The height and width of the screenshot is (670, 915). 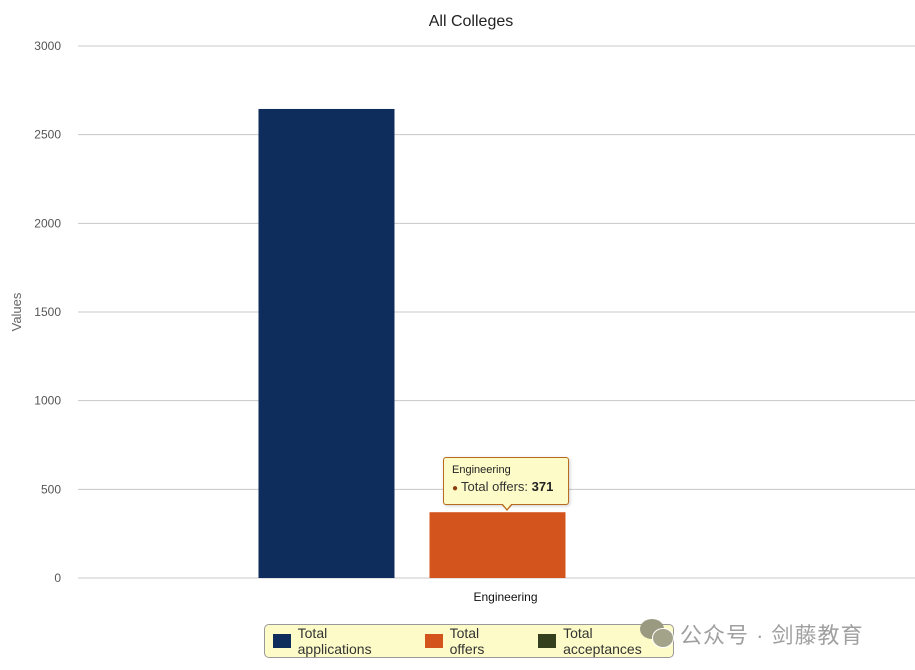 I want to click on y-axis-ticks: 0 500 1000 1500 2000 2500 3000, so click(x=47, y=312).